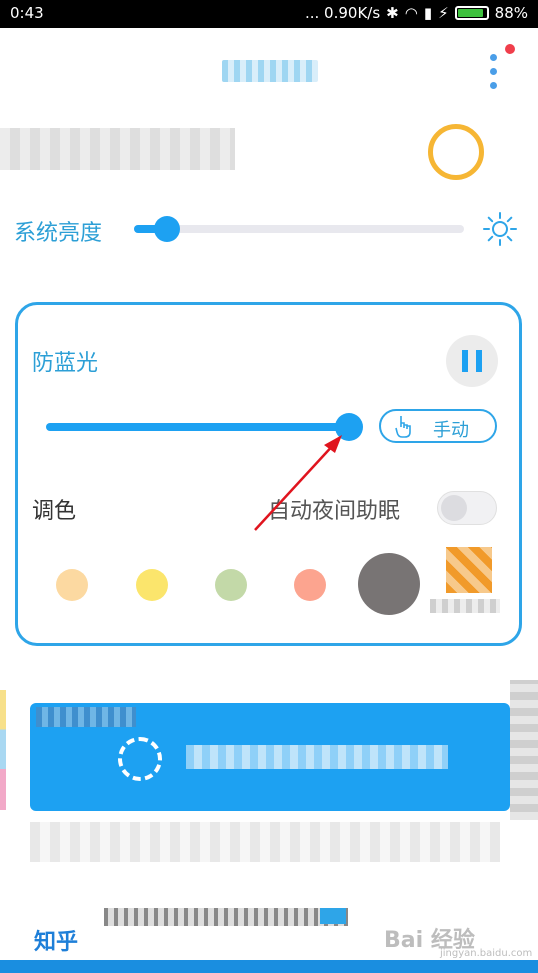 The height and width of the screenshot is (973, 538). Describe the element at coordinates (86, 717) in the screenshot. I see `cta-tag-blurred` at that location.